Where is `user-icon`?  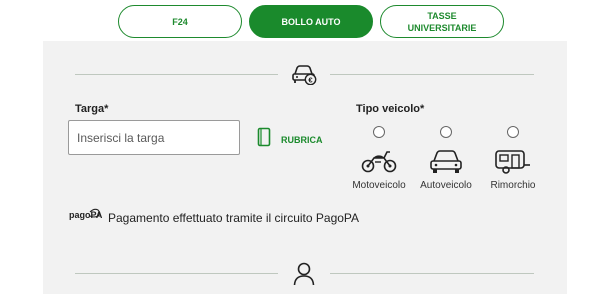 user-icon is located at coordinates (304, 276).